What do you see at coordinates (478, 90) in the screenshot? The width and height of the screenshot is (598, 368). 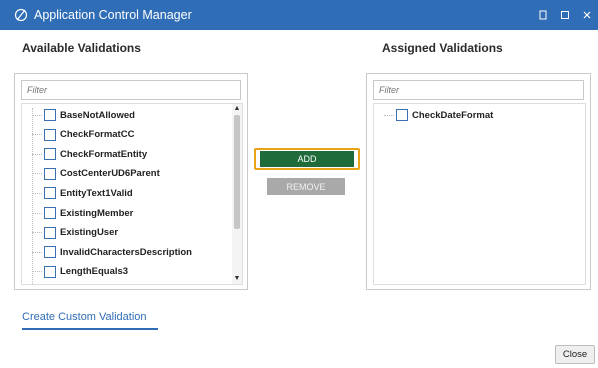 I see `assigned-filter-input` at bounding box center [478, 90].